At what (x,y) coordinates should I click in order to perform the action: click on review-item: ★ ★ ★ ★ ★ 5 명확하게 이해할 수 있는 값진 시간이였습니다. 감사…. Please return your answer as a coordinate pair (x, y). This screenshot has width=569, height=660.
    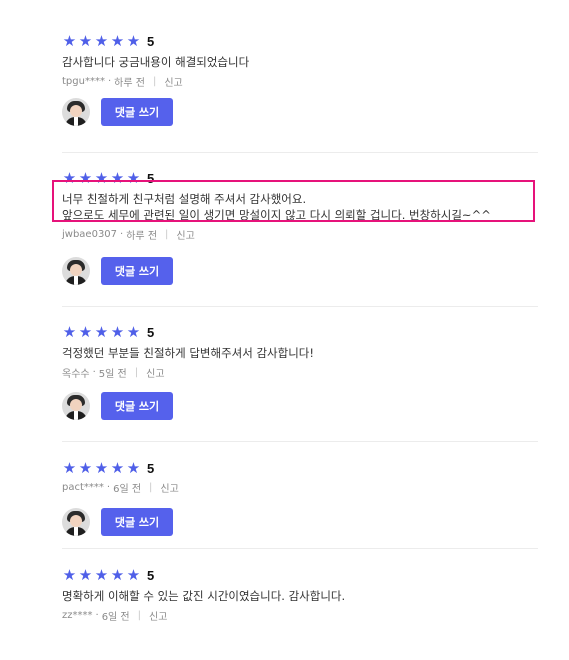
    Looking at the image, I should click on (300, 602).